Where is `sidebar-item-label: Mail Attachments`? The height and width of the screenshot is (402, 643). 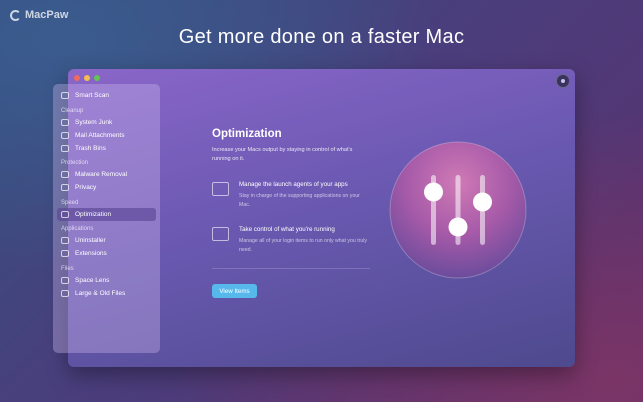 sidebar-item-label: Mail Attachments is located at coordinates (100, 135).